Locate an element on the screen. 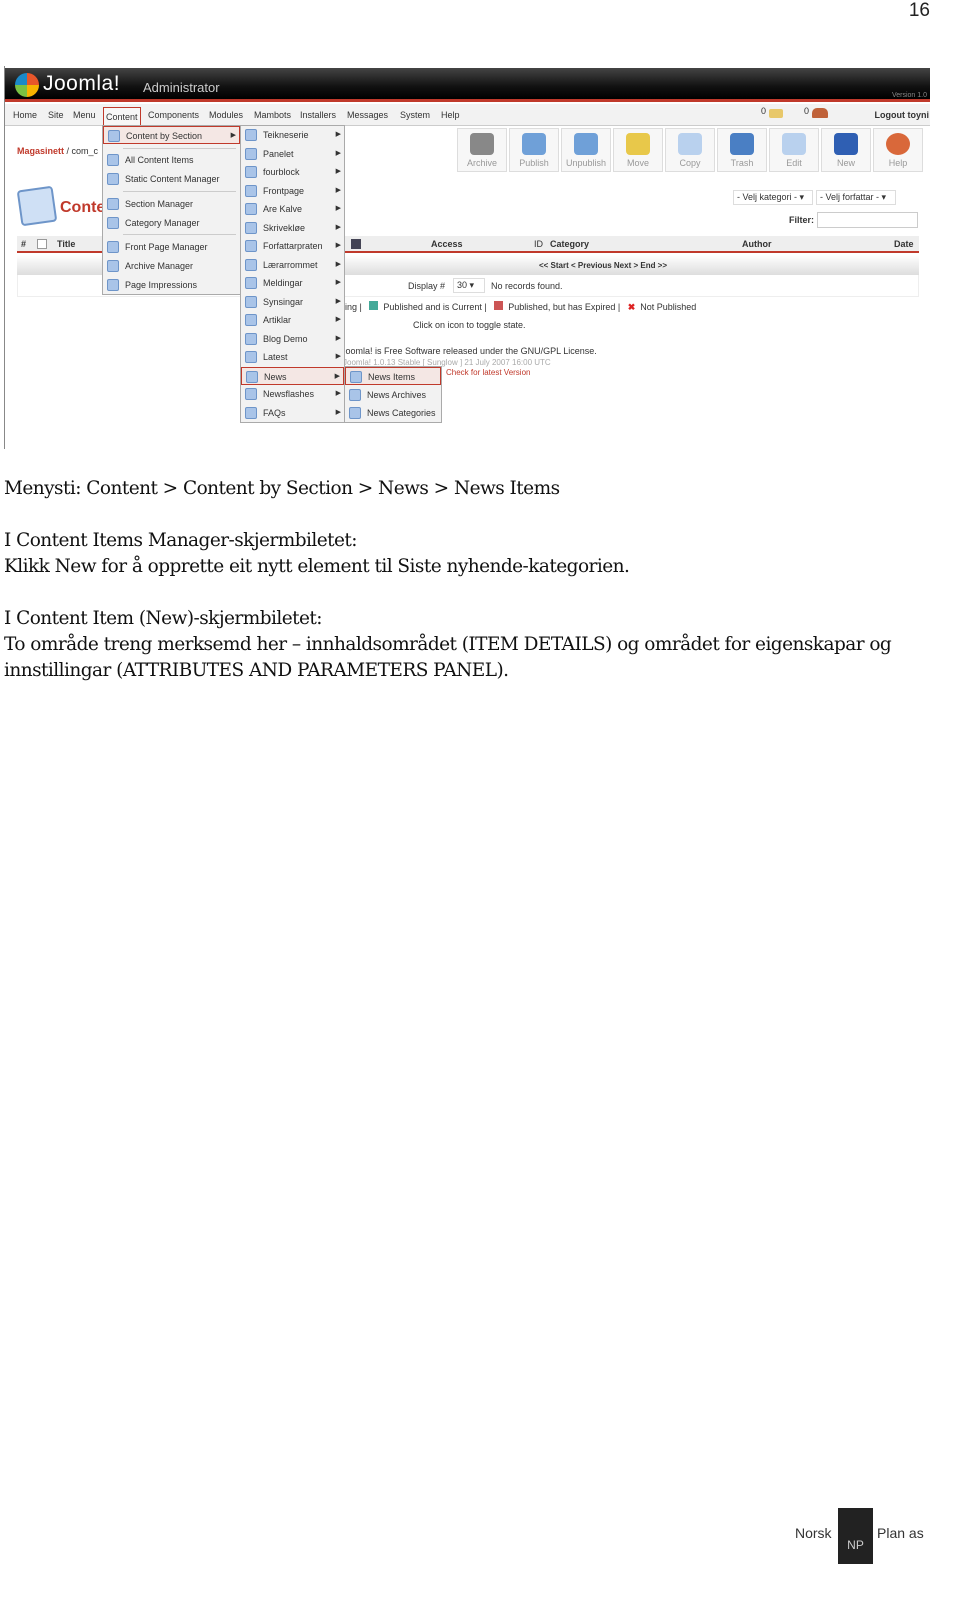  new-icon is located at coordinates (846, 144).